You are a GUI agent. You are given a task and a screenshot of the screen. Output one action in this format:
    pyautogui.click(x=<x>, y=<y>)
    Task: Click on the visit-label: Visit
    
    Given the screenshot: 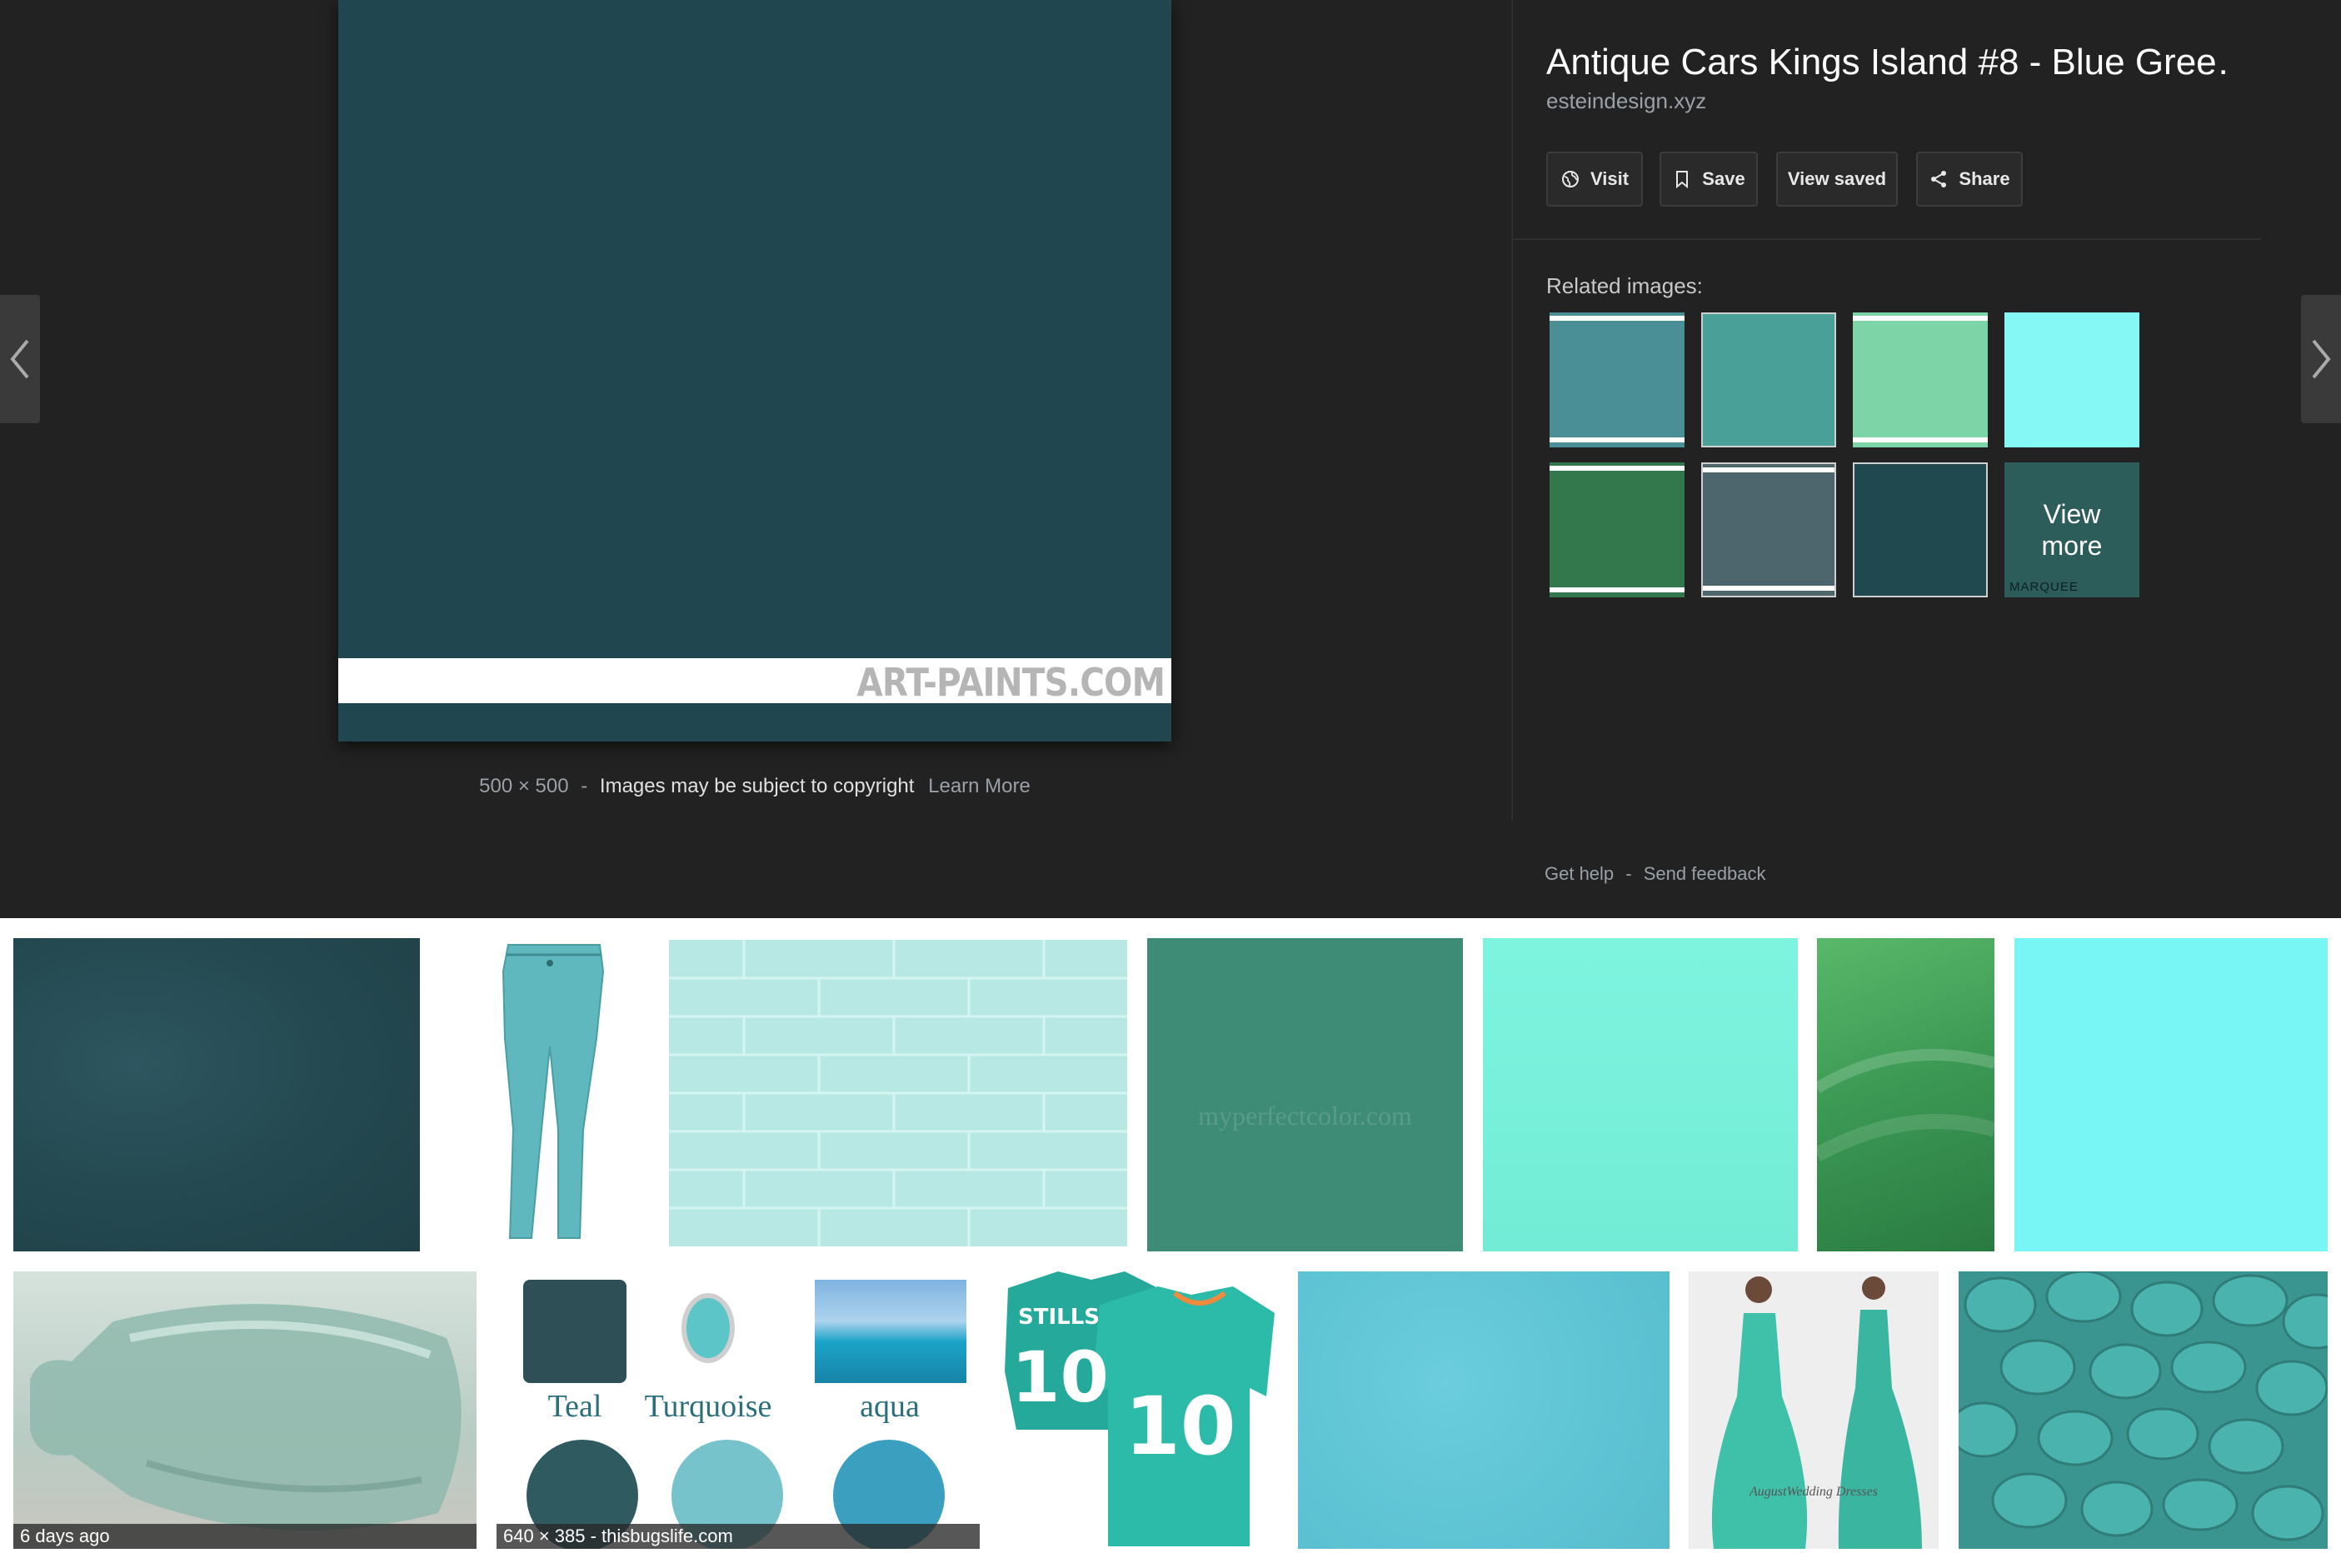 What is the action you would take?
    pyautogui.click(x=1610, y=178)
    